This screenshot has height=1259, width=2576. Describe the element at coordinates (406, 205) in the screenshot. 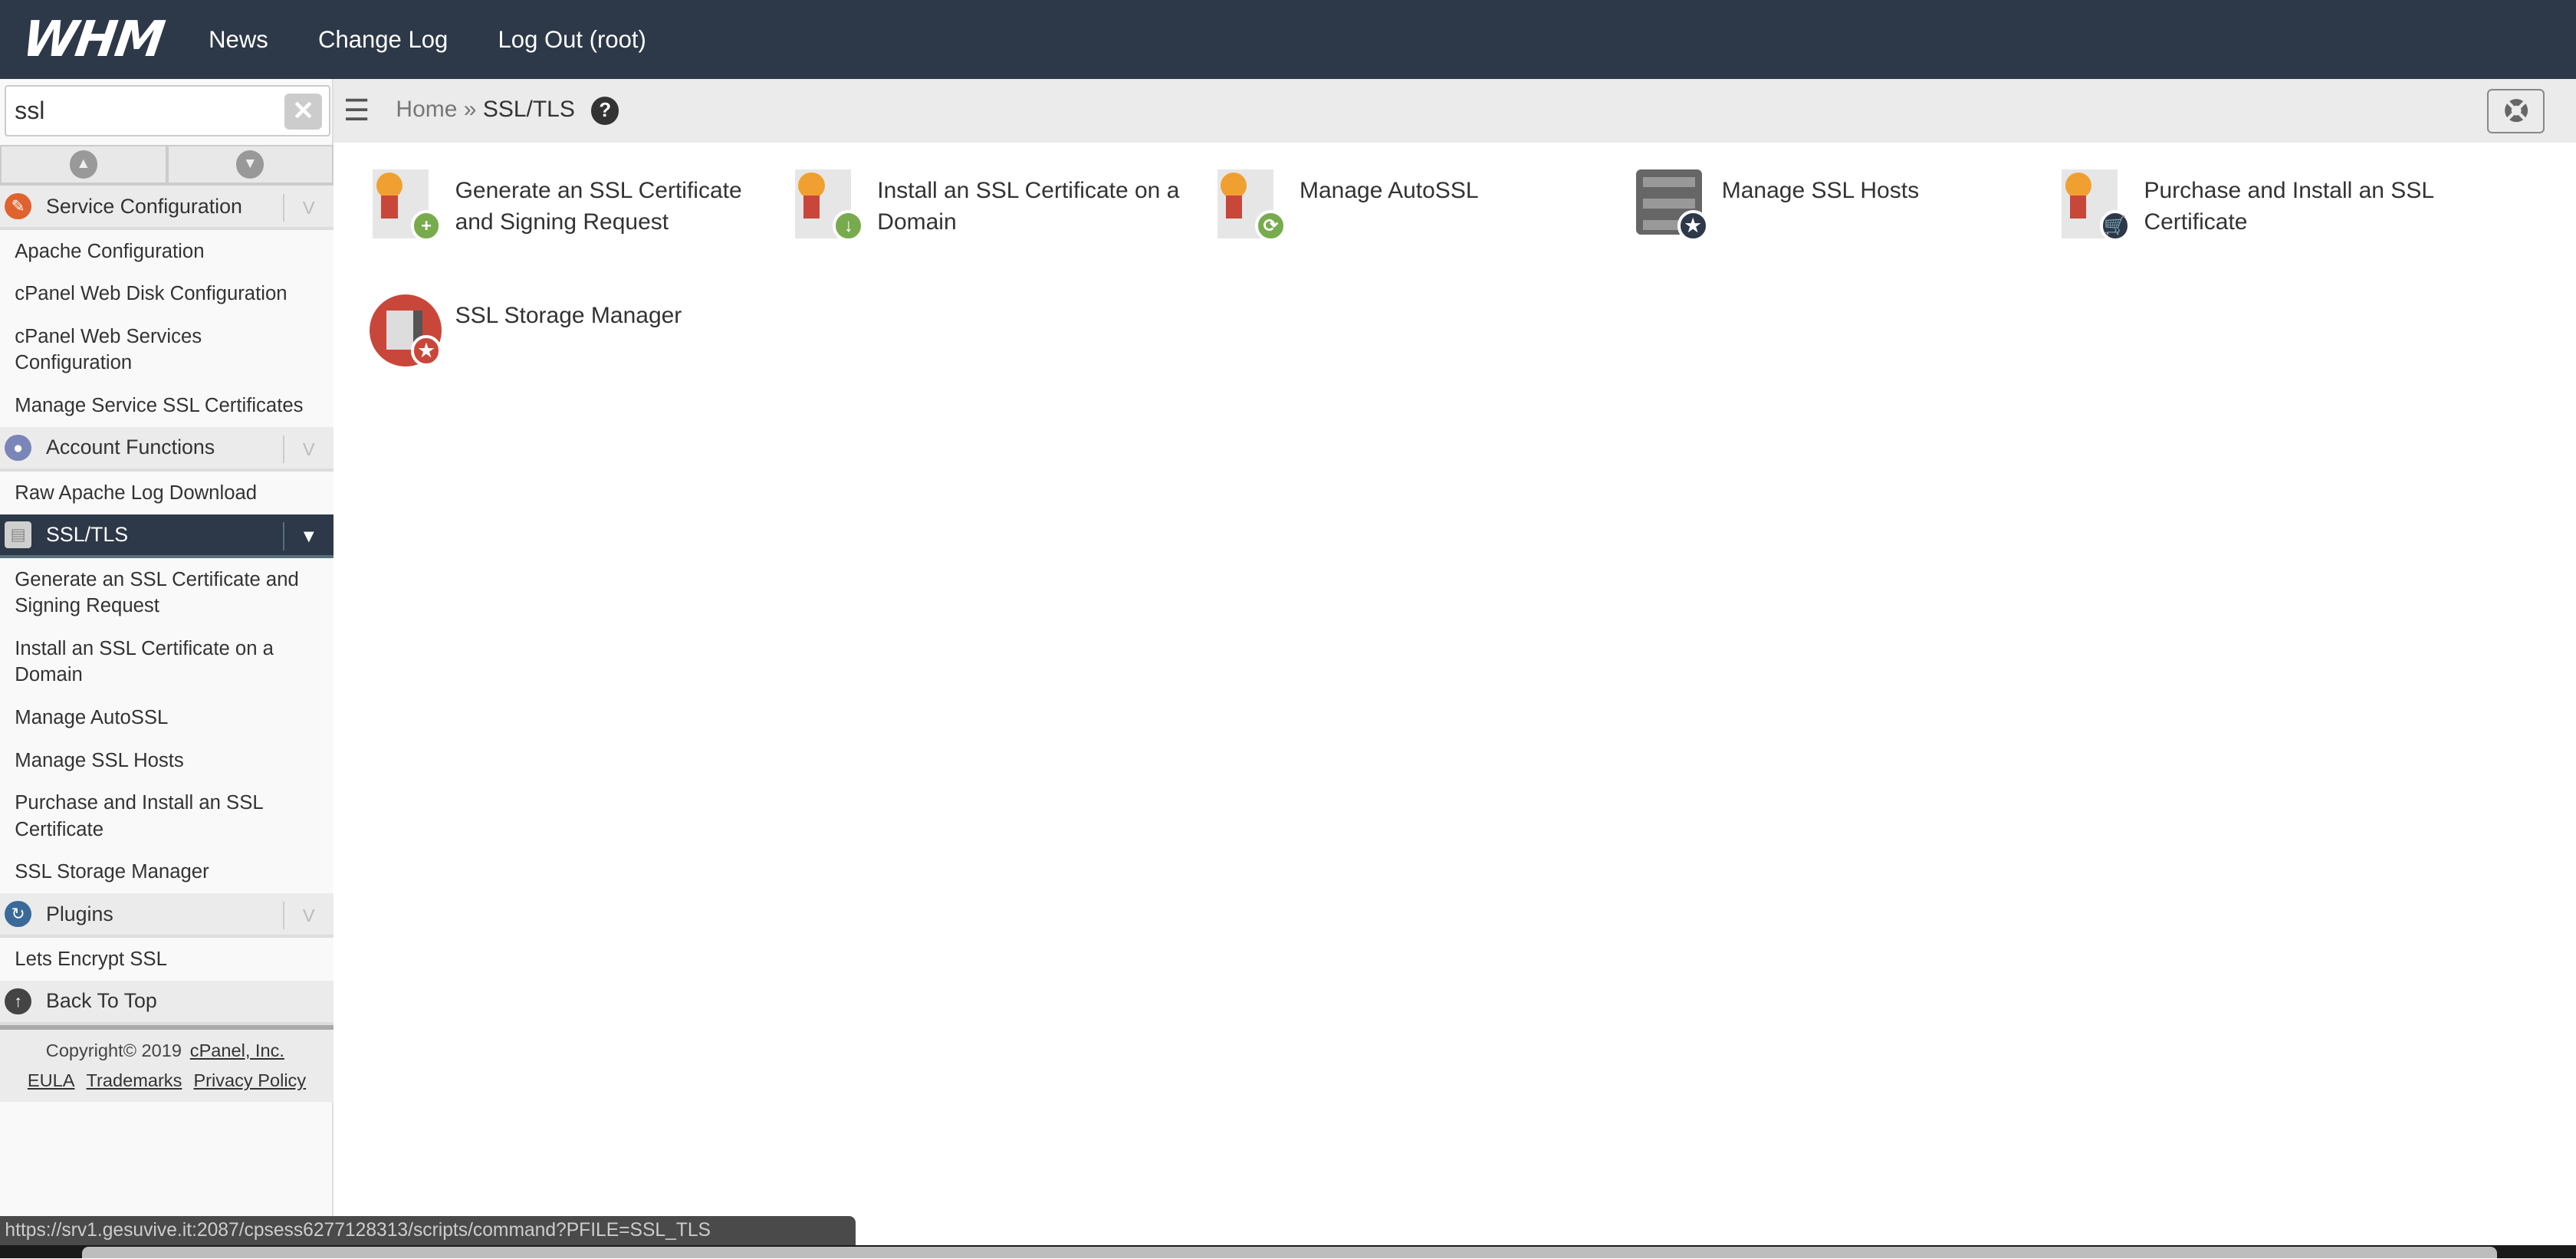

I see `plus-ssl-icon: +` at that location.